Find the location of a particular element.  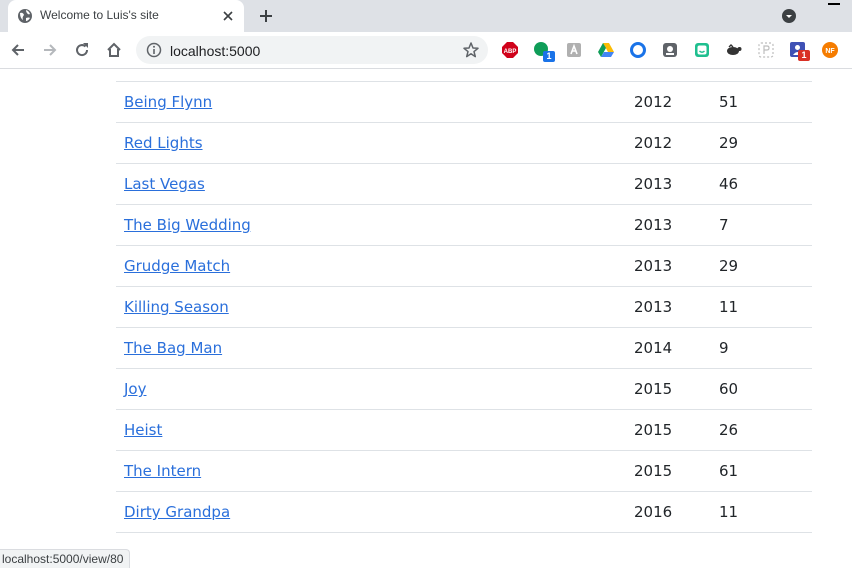

google-drive-icon is located at coordinates (606, 50).